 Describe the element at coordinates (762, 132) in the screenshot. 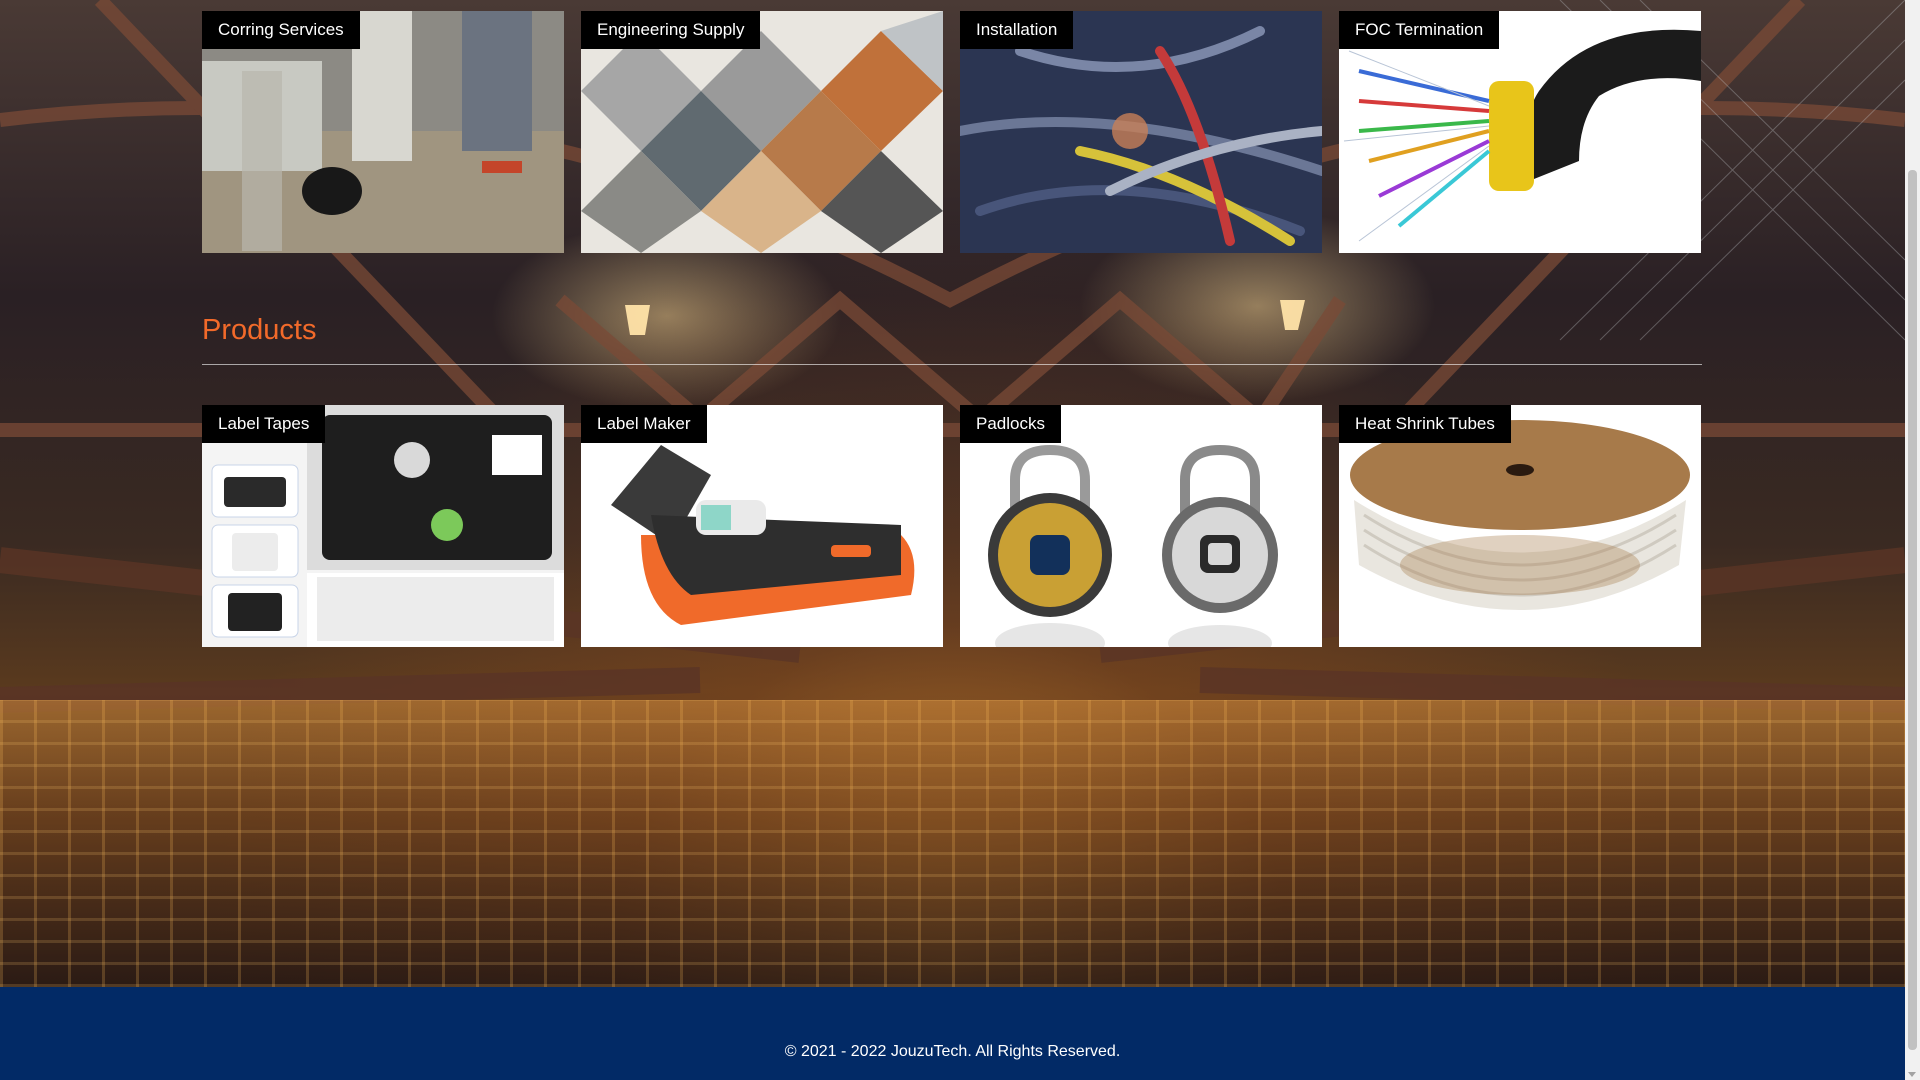

I see `service-card-engineering-supply: Engineering Supply` at that location.